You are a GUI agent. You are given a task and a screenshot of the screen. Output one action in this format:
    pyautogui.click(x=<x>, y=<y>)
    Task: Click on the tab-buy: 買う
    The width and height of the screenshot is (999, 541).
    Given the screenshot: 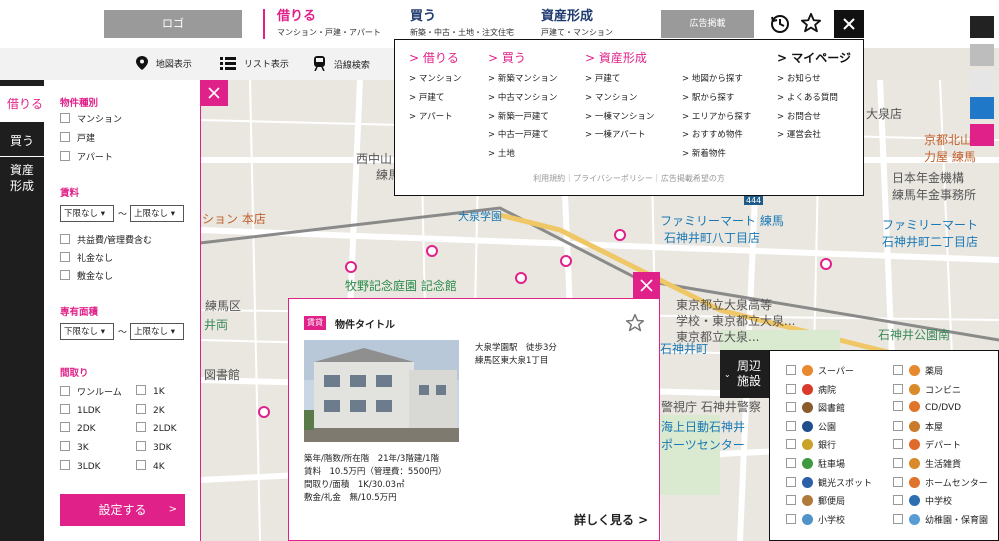 What is the action you would take?
    pyautogui.click(x=22, y=141)
    